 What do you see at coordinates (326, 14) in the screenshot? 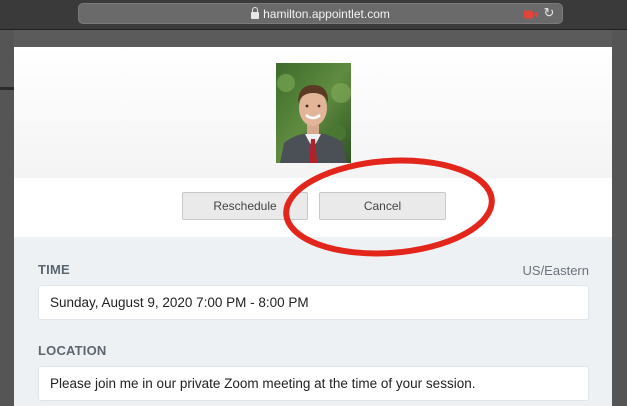
I see `url-text: hamilton.appointlet.com` at bounding box center [326, 14].